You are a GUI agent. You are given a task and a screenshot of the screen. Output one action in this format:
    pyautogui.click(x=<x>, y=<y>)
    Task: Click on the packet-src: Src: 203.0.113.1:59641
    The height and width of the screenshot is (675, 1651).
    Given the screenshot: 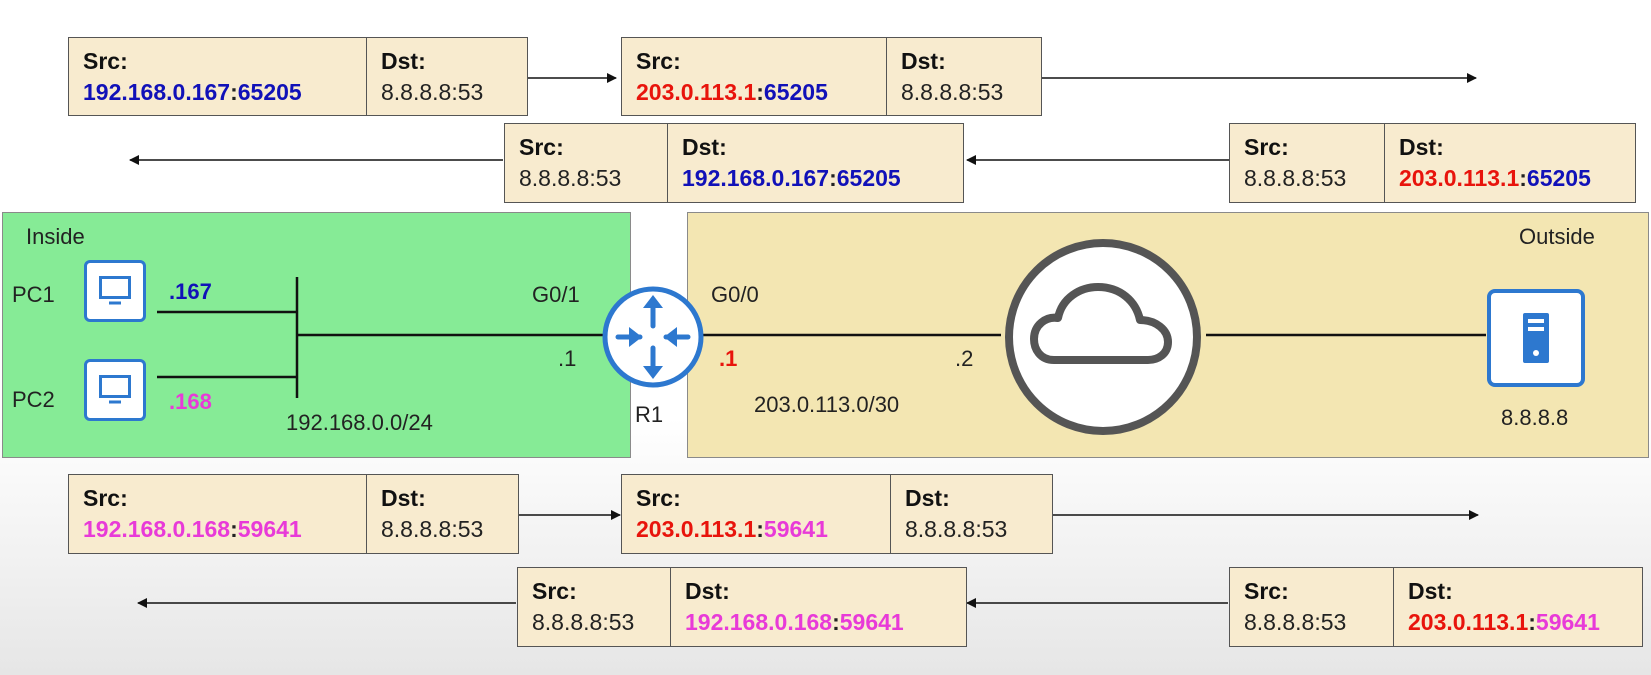 What is the action you would take?
    pyautogui.click(x=732, y=513)
    